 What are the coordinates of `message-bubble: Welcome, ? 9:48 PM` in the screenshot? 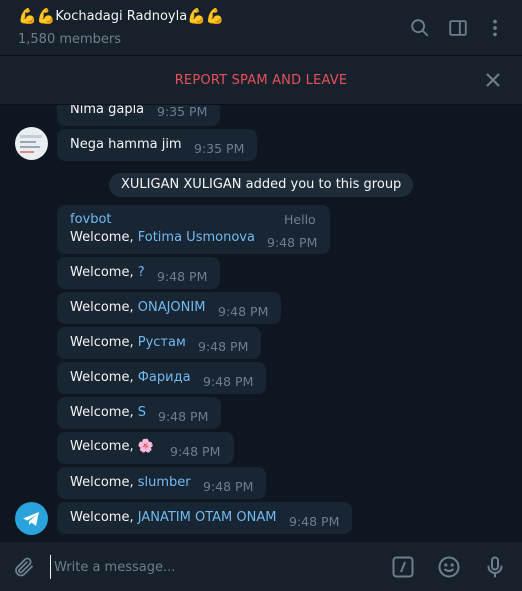 It's located at (138, 273).